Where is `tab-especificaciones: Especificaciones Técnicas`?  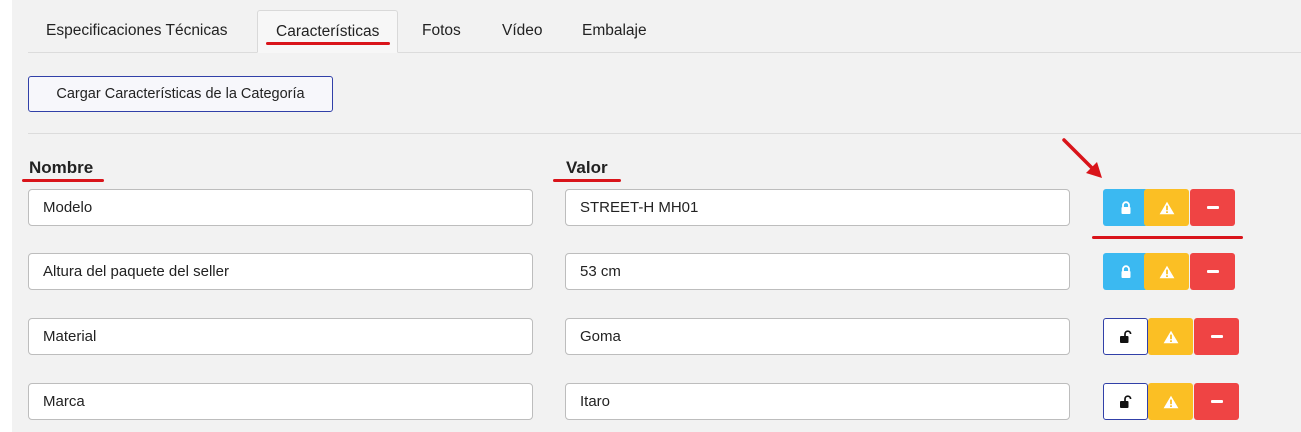 tab-especificaciones: Especificaciones Técnicas is located at coordinates (137, 31).